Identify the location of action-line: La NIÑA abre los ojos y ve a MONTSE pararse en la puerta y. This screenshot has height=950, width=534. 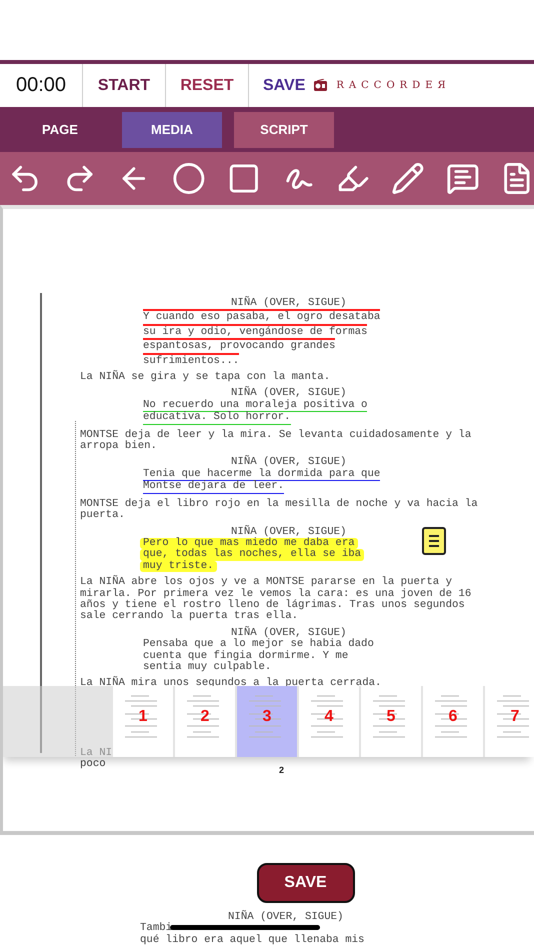
(266, 582).